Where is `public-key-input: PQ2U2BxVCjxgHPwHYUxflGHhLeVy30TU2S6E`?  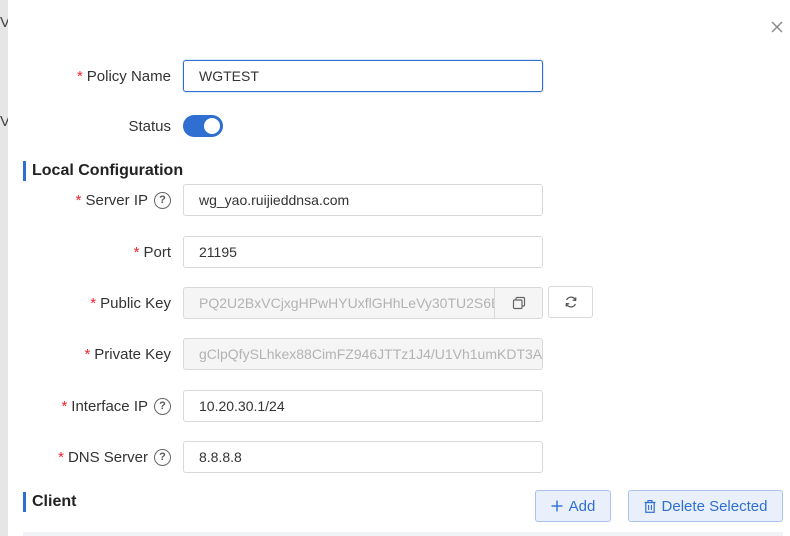 public-key-input: PQ2U2BxVCjxgHPwHYUxflGHhLeVy30TU2S6E is located at coordinates (363, 303).